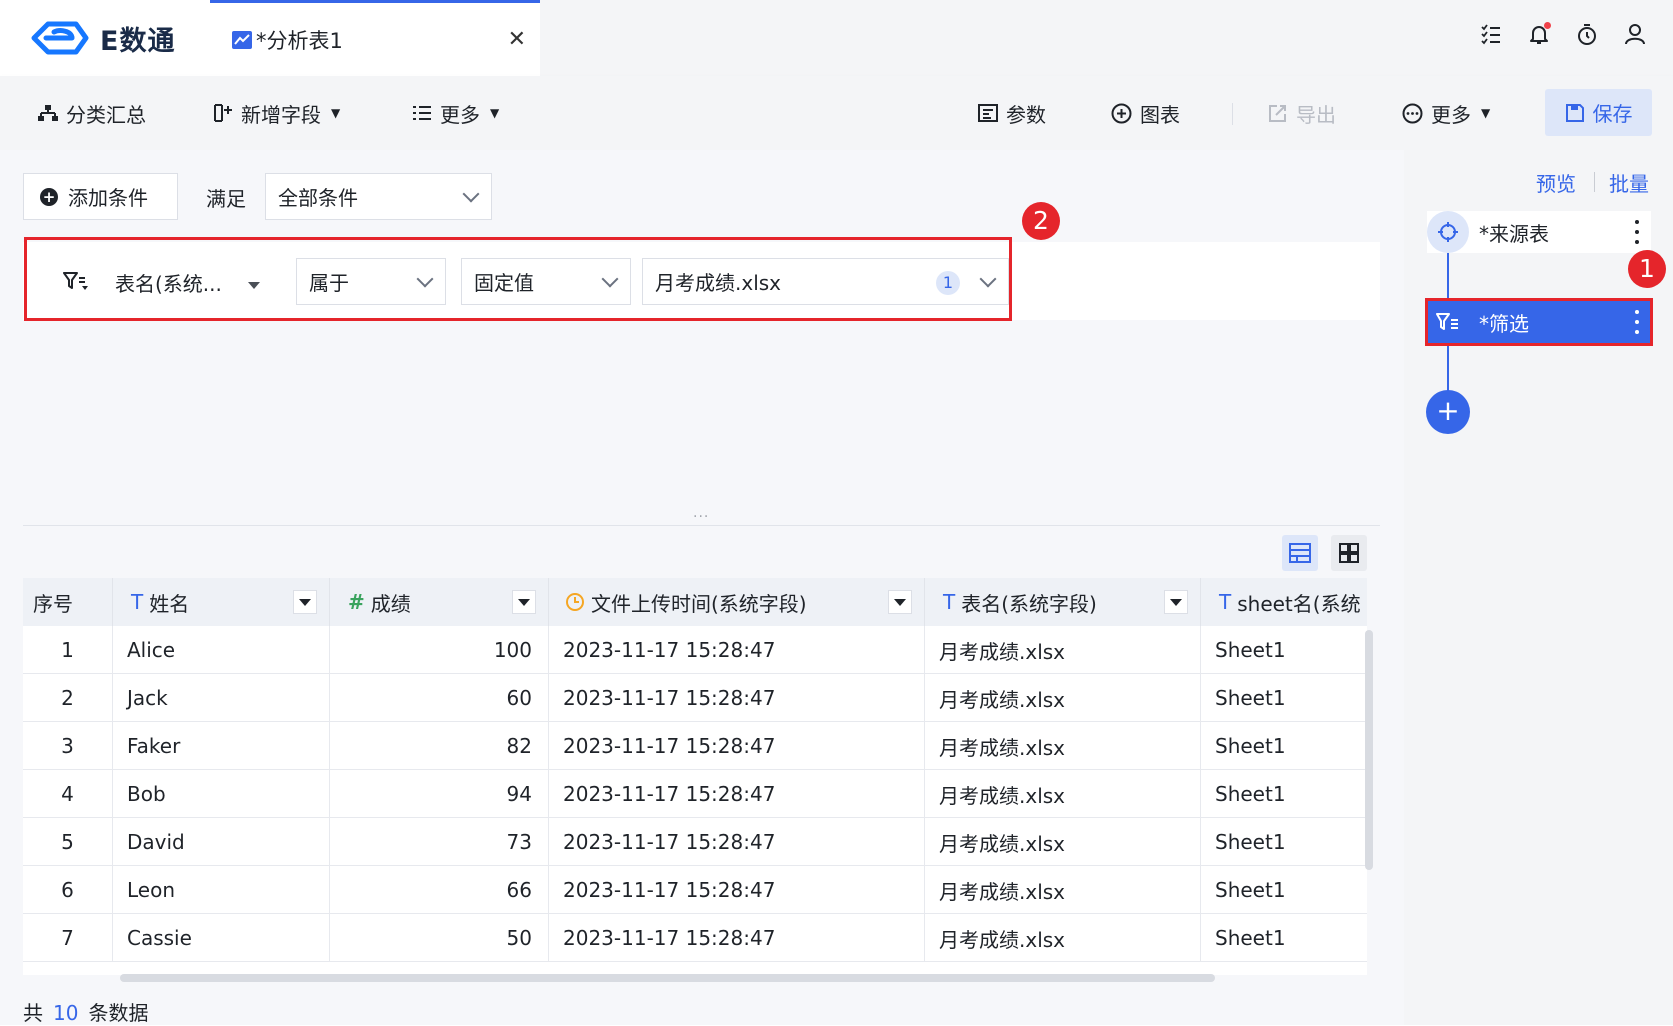 Image resolution: width=1673 pixels, height=1026 pixels. Describe the element at coordinates (375, 38) in the screenshot. I see `tab-analysis-sheet: *分析表1 ✕` at that location.